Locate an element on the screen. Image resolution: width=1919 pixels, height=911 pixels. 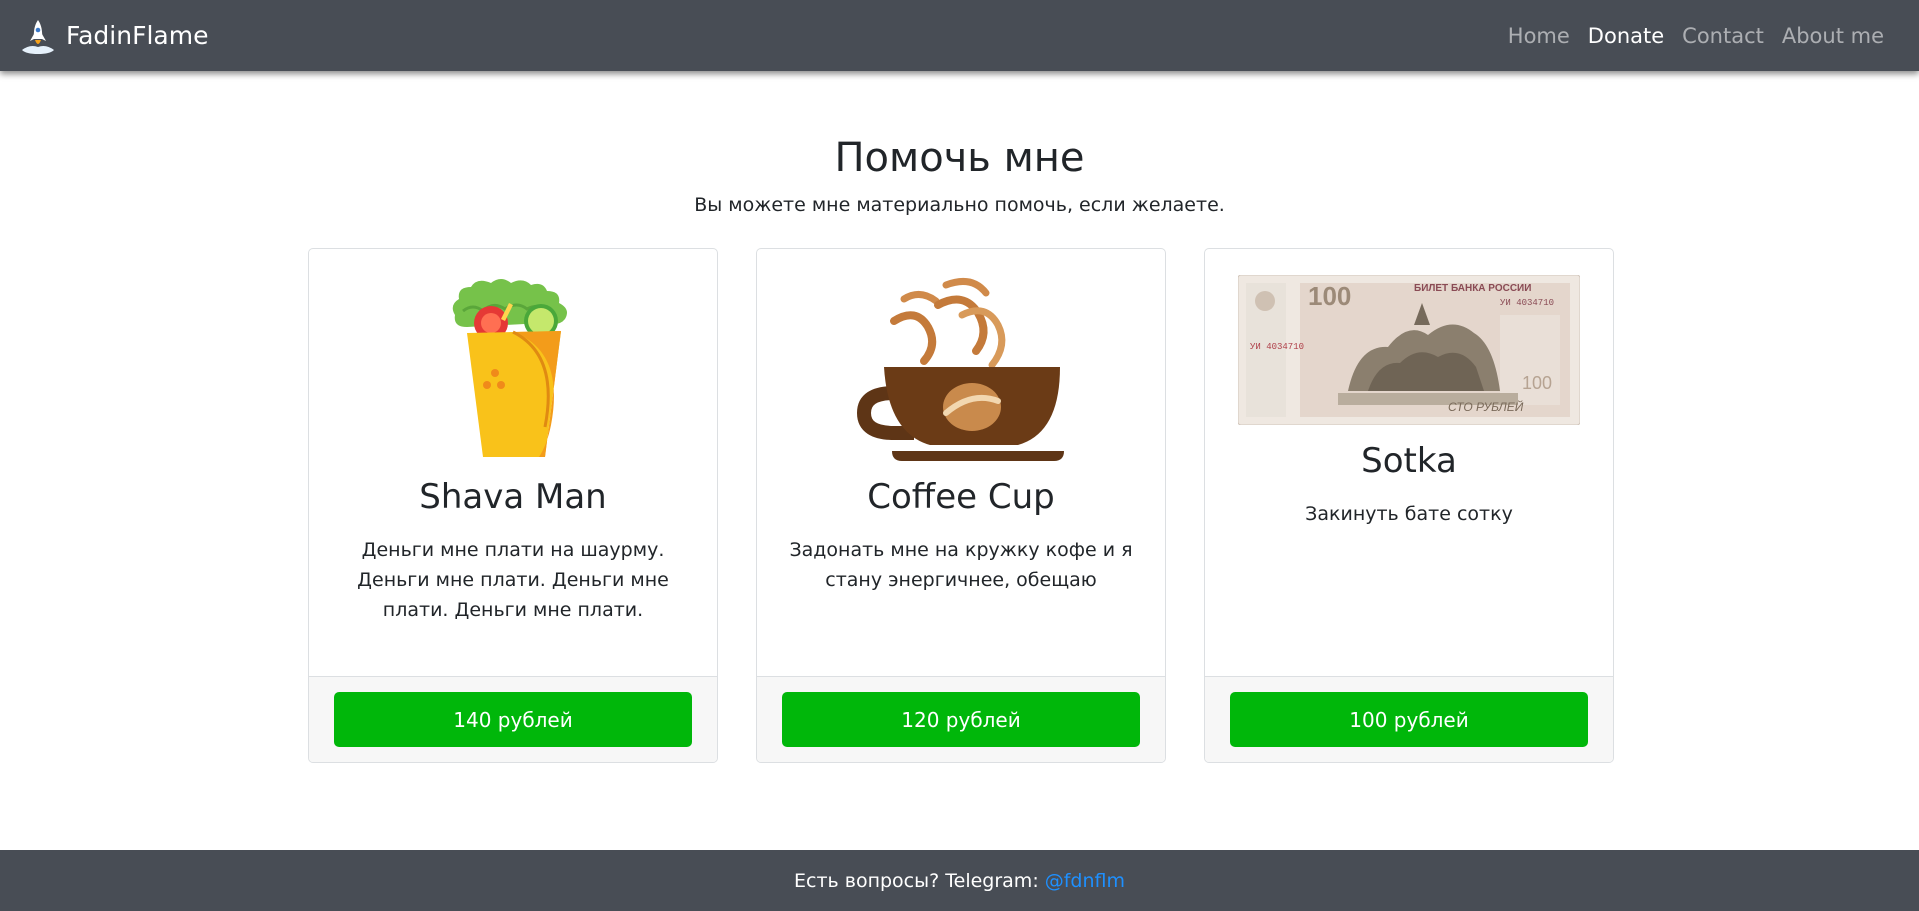
coffee-cup-icon is located at coordinates (960, 369).